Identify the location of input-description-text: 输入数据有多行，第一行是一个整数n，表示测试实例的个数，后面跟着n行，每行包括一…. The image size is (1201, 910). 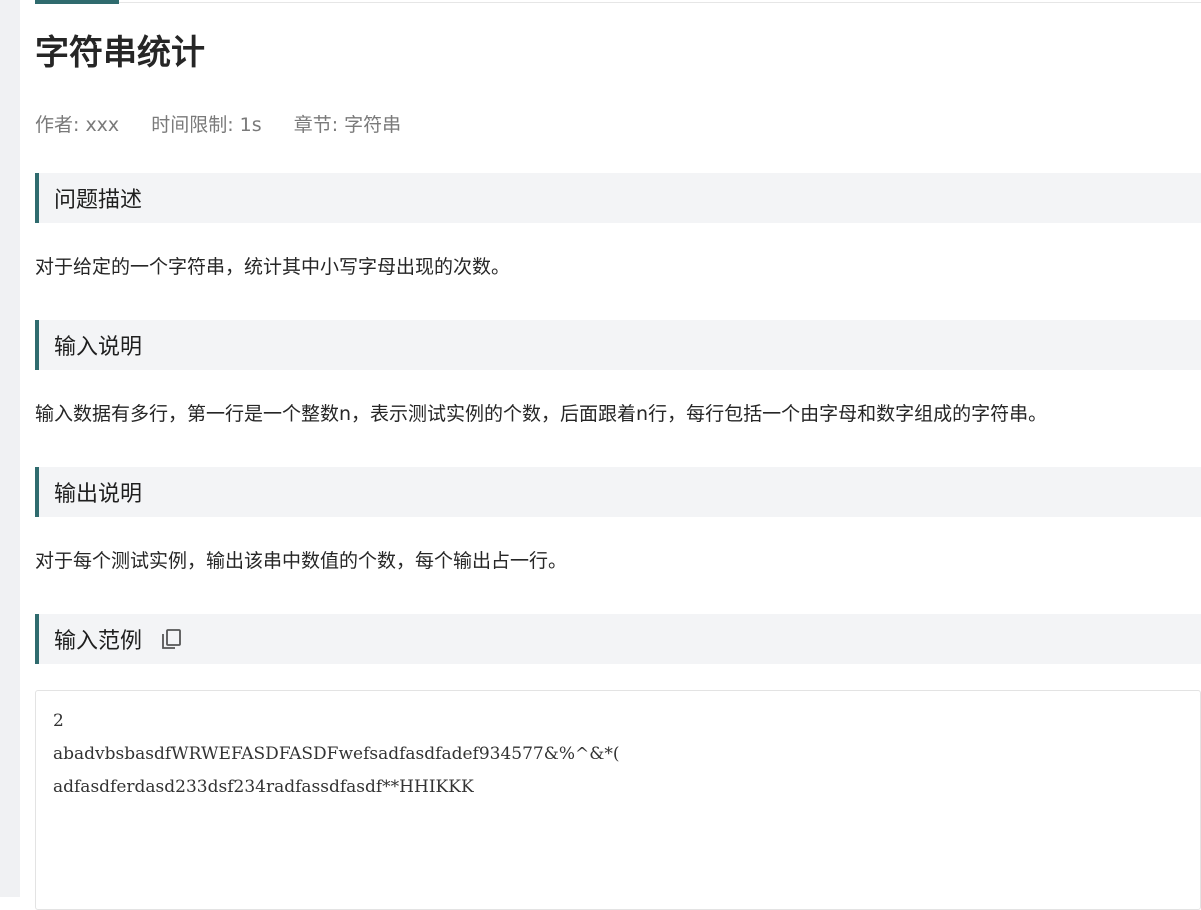
(541, 414).